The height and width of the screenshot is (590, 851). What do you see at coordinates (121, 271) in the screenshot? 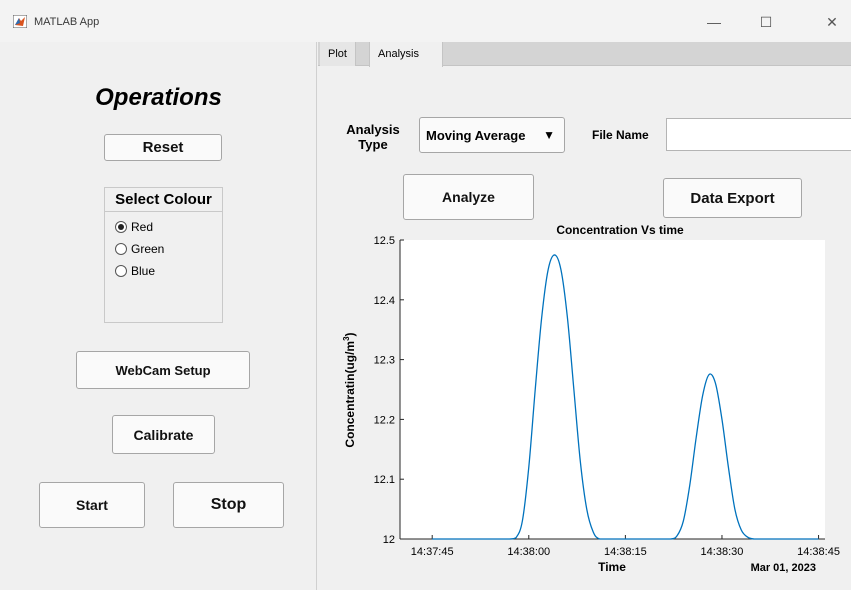
I see `radio-blue-indicator` at bounding box center [121, 271].